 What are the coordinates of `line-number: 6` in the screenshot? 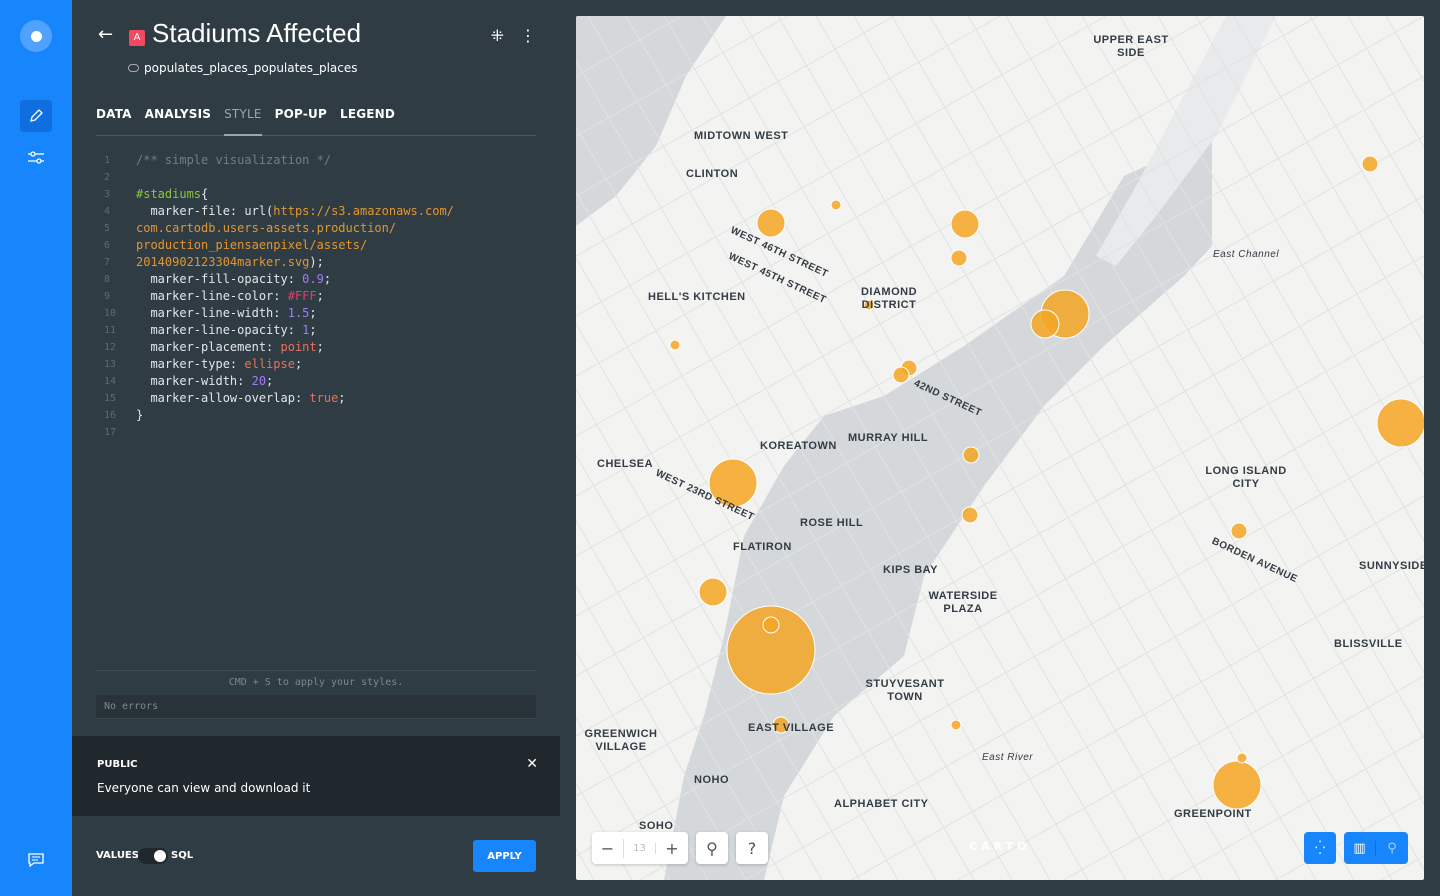 It's located at (107, 245).